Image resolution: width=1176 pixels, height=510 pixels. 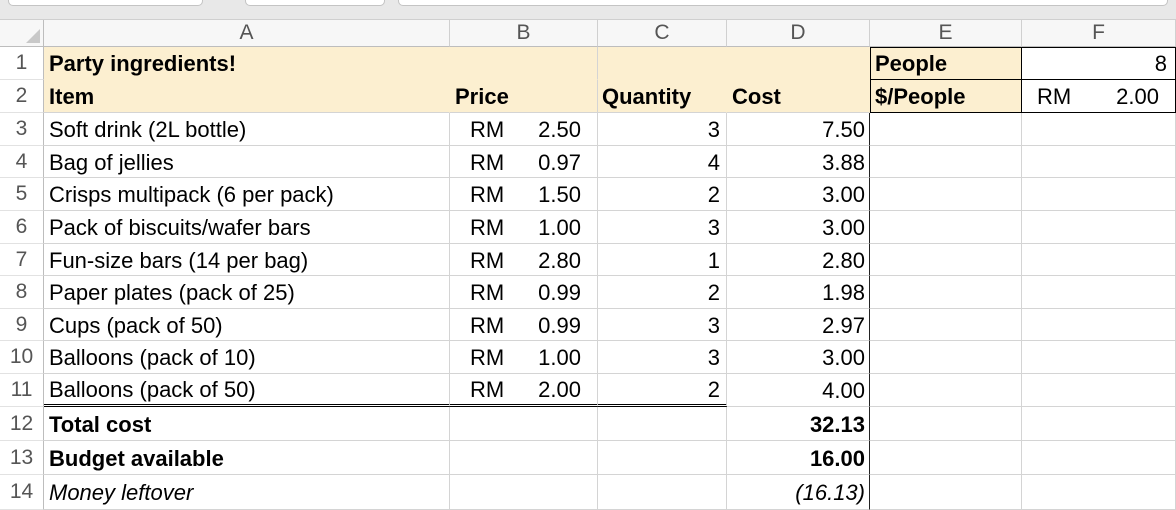 I want to click on row-header-10: 10, so click(x=22, y=357).